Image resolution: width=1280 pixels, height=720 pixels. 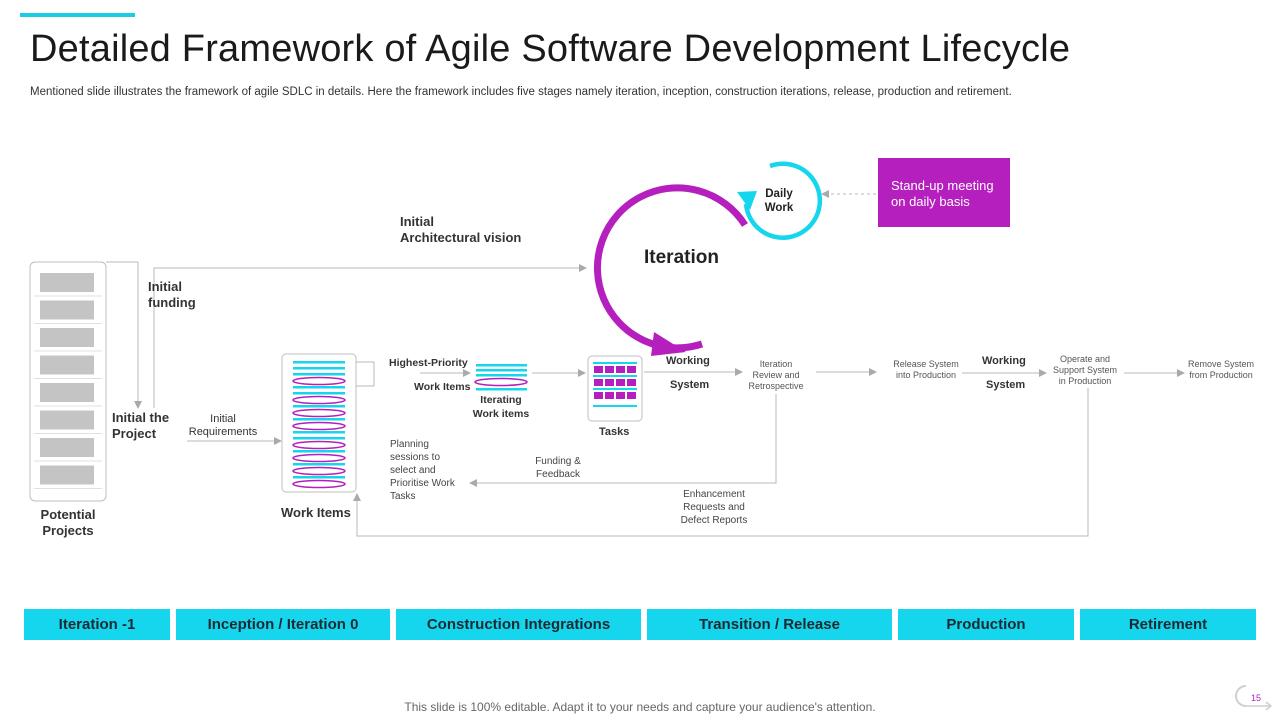 I want to click on highest-priority-label: Highest-Priority, so click(x=428, y=363).